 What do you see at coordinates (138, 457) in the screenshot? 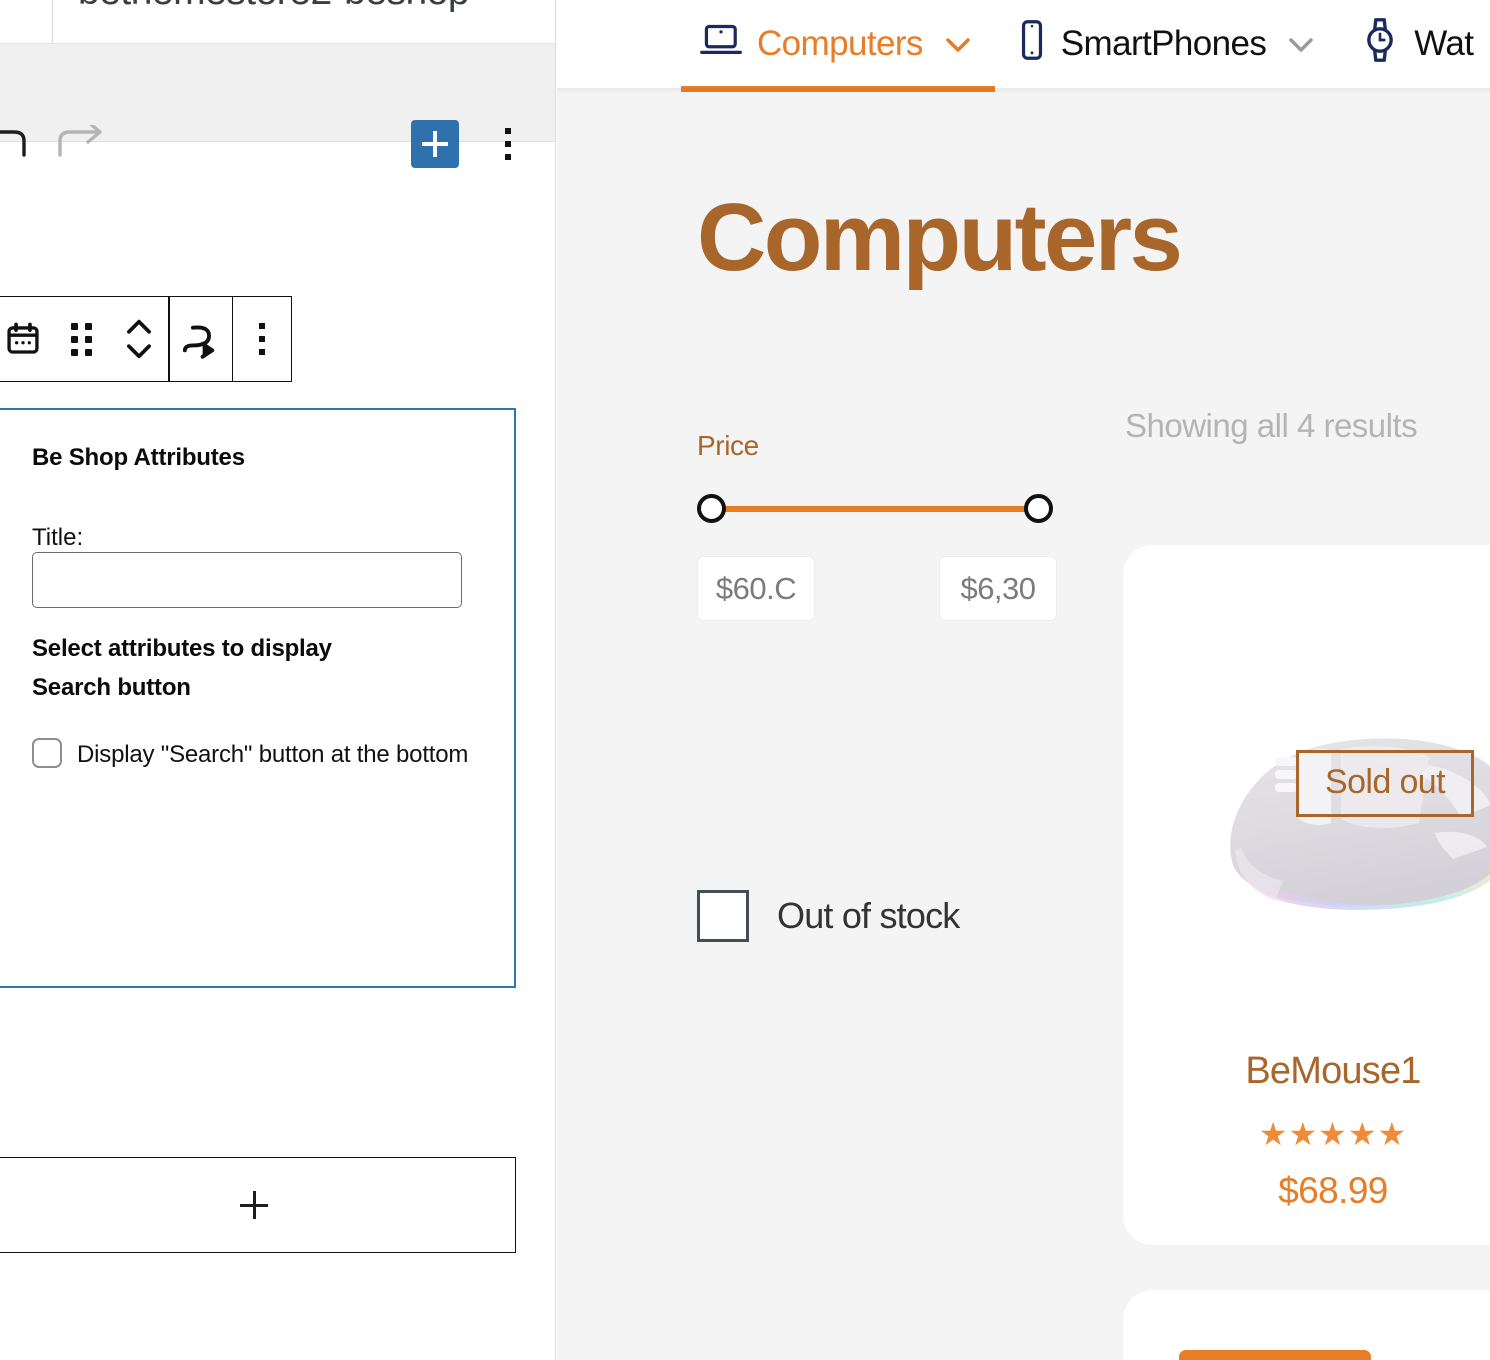
I see `widget-title: Be Shop Attributes` at bounding box center [138, 457].